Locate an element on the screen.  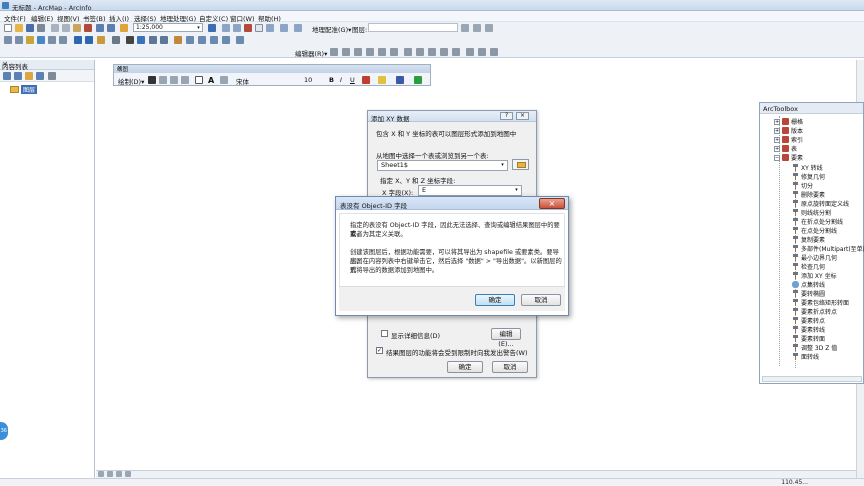
text-a-icon: A is located at coordinates (212, 80).